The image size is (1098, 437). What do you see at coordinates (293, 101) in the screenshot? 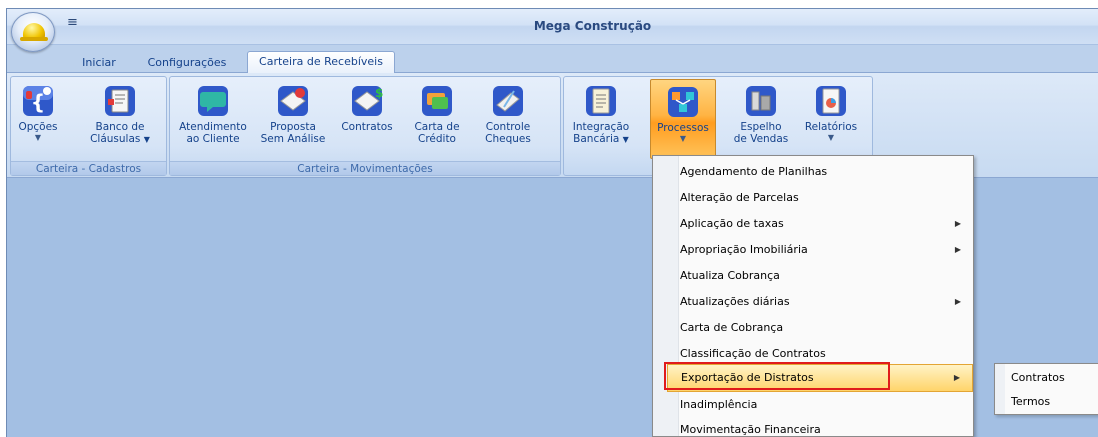
I see `proposal-icon` at bounding box center [293, 101].